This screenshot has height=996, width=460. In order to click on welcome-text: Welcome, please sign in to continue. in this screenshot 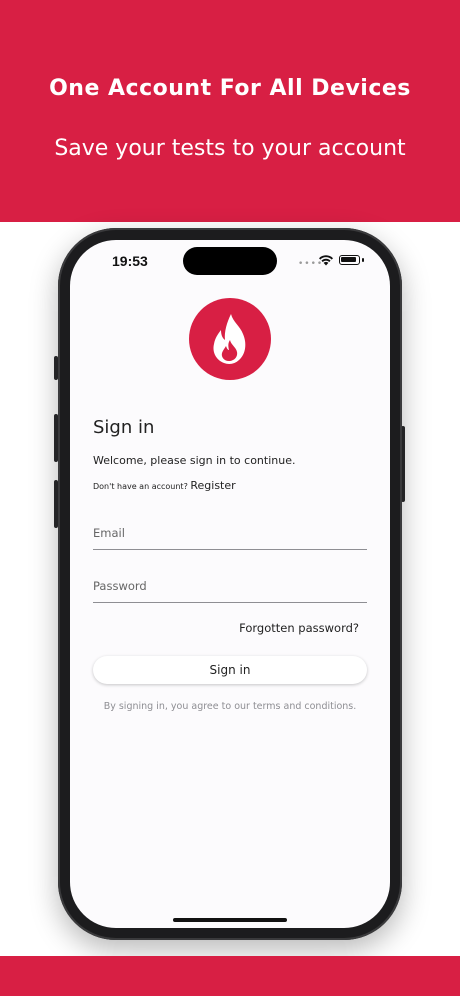, I will do `click(194, 460)`.